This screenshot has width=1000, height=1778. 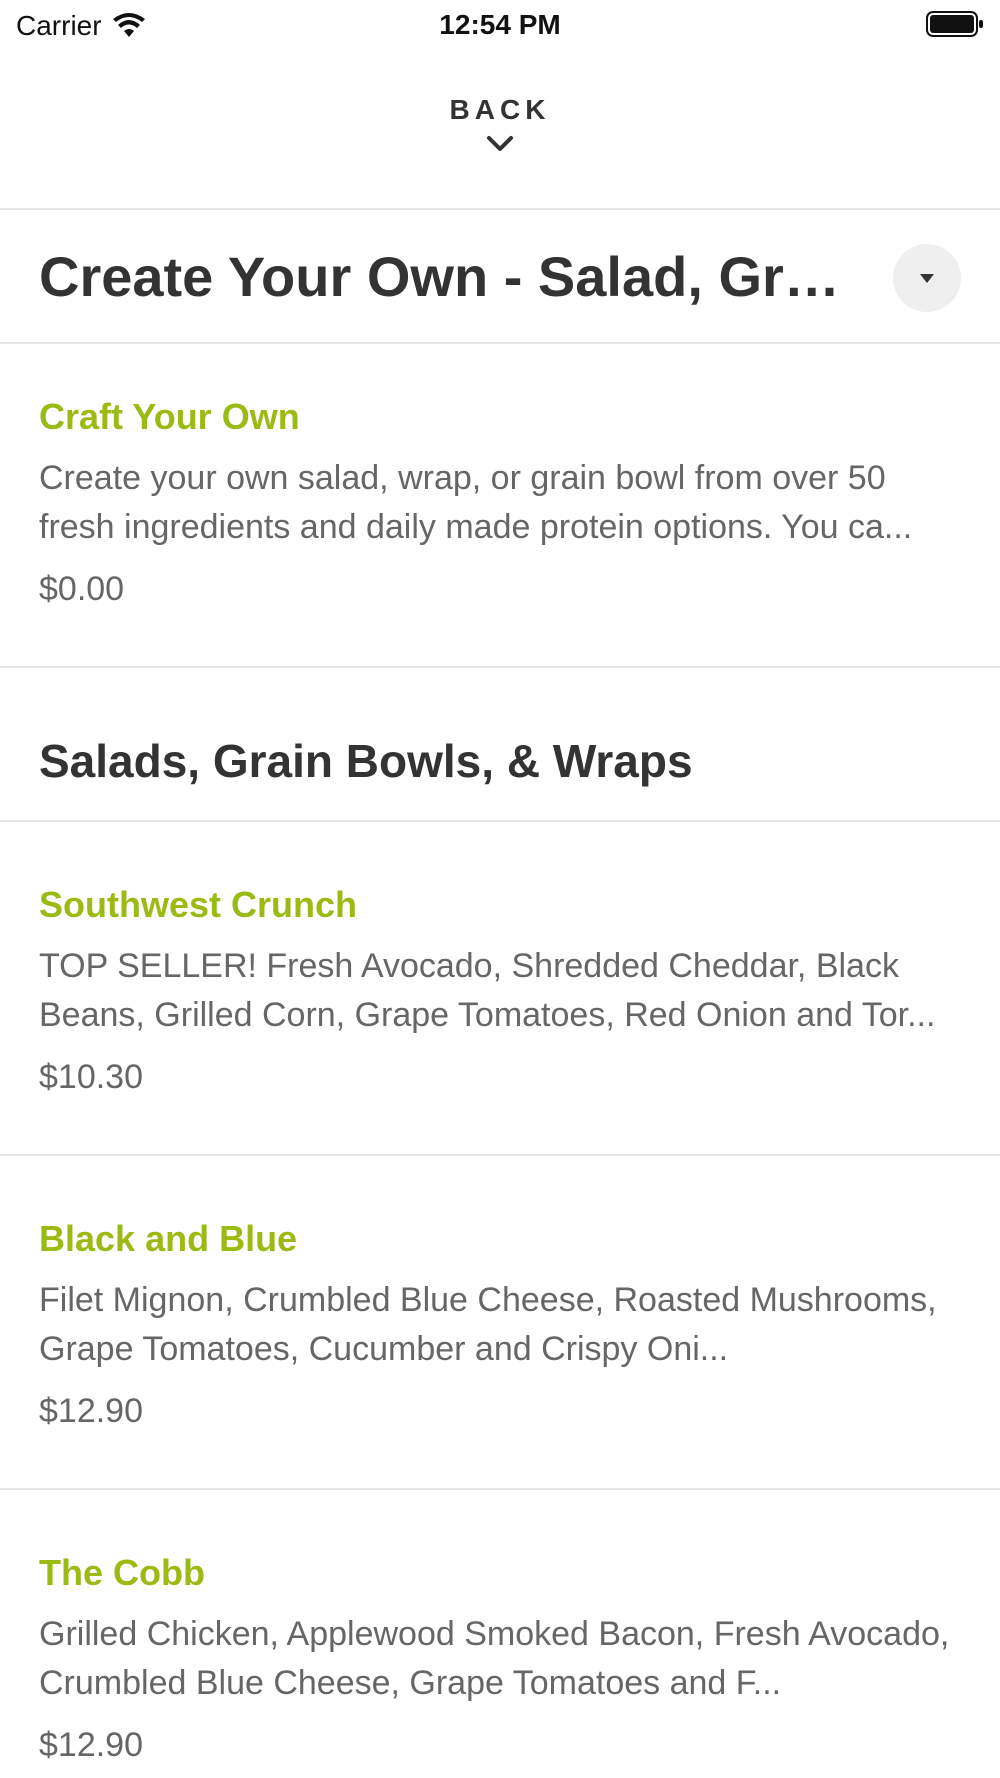 I want to click on status-bar: Carrier 12:54 PM, so click(x=500, y=25).